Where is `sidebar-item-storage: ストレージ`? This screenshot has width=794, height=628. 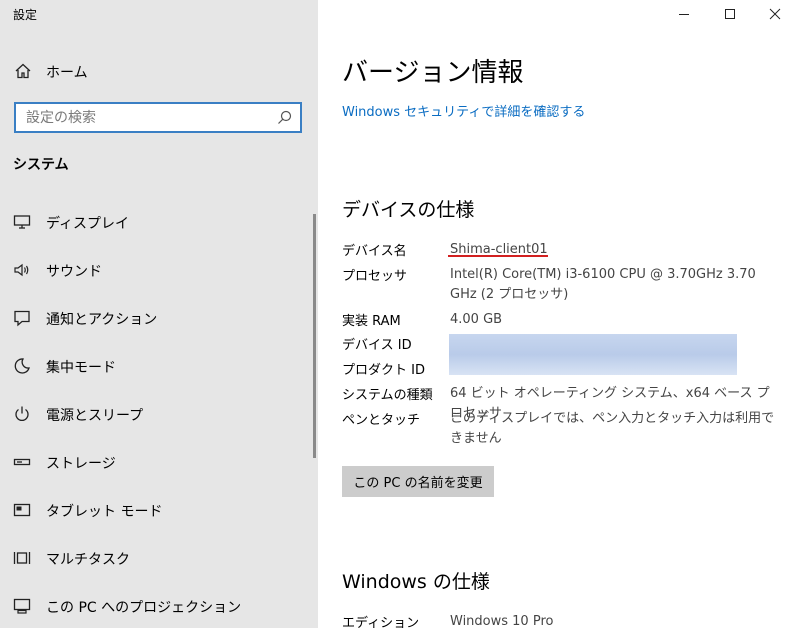 sidebar-item-storage: ストレージ is located at coordinates (155, 462).